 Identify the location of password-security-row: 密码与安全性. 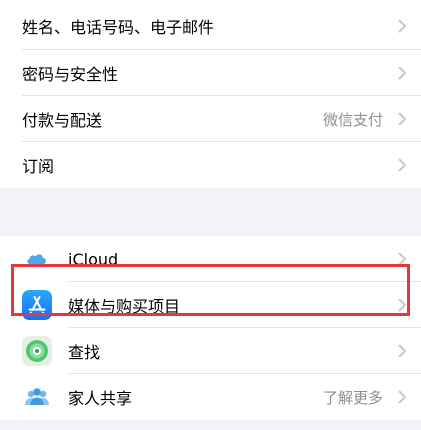
(210, 73).